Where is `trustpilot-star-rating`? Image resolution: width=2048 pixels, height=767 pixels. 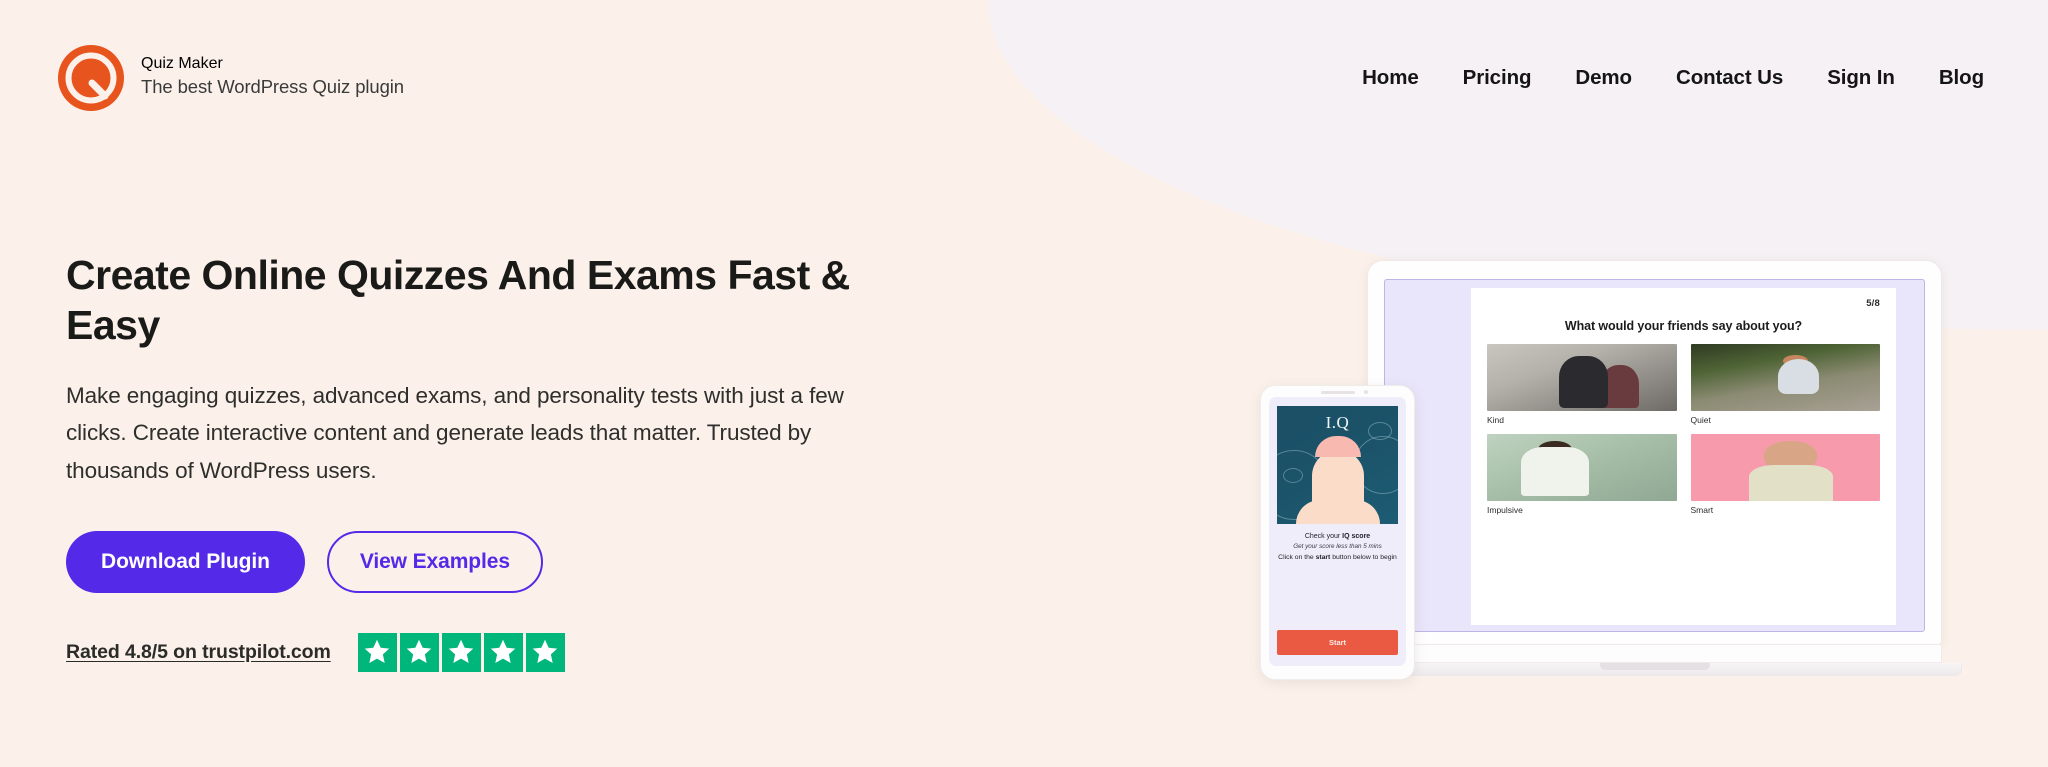
trustpilot-star-rating is located at coordinates (461, 652).